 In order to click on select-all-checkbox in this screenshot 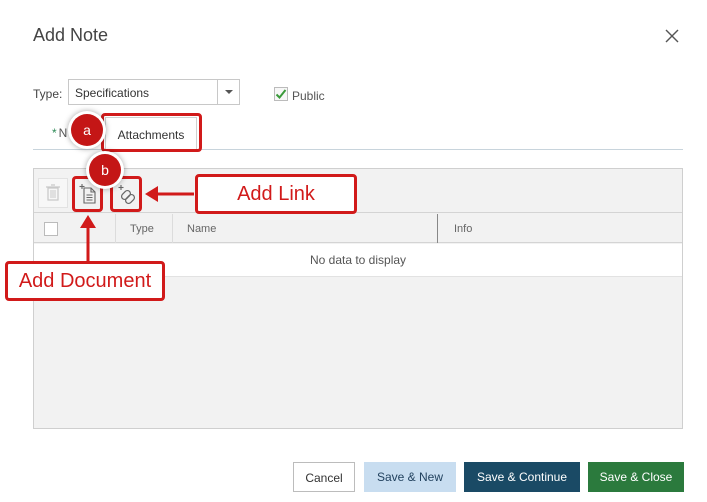, I will do `click(51, 229)`.